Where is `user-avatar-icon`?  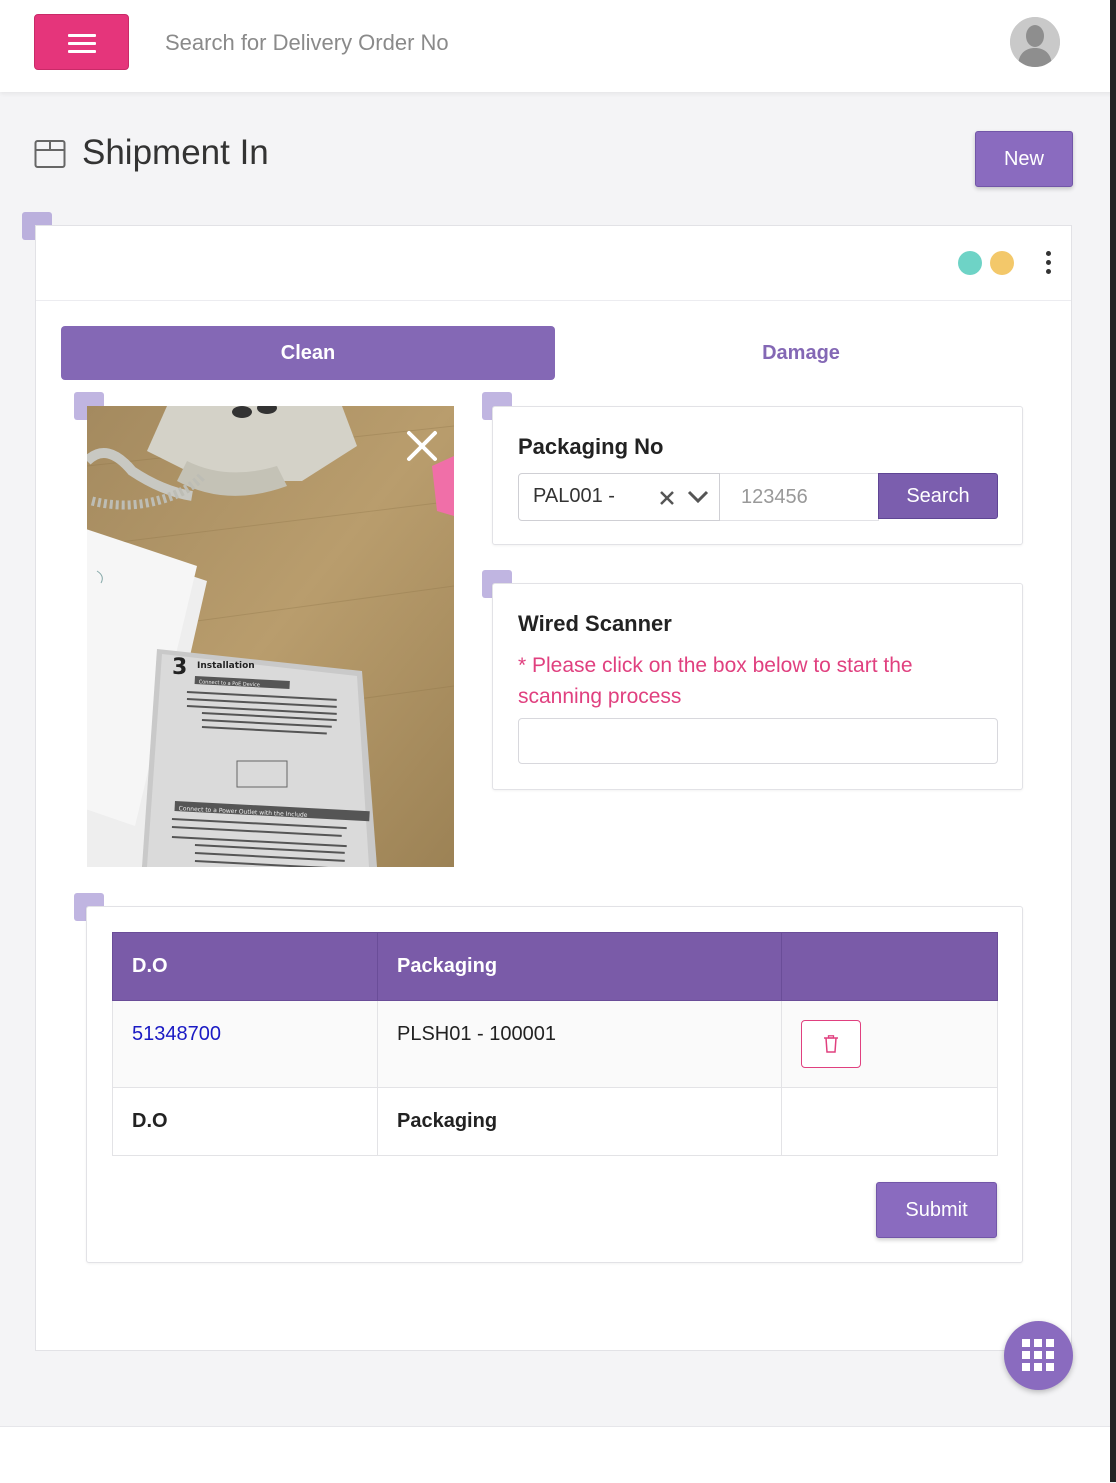 user-avatar-icon is located at coordinates (1035, 42).